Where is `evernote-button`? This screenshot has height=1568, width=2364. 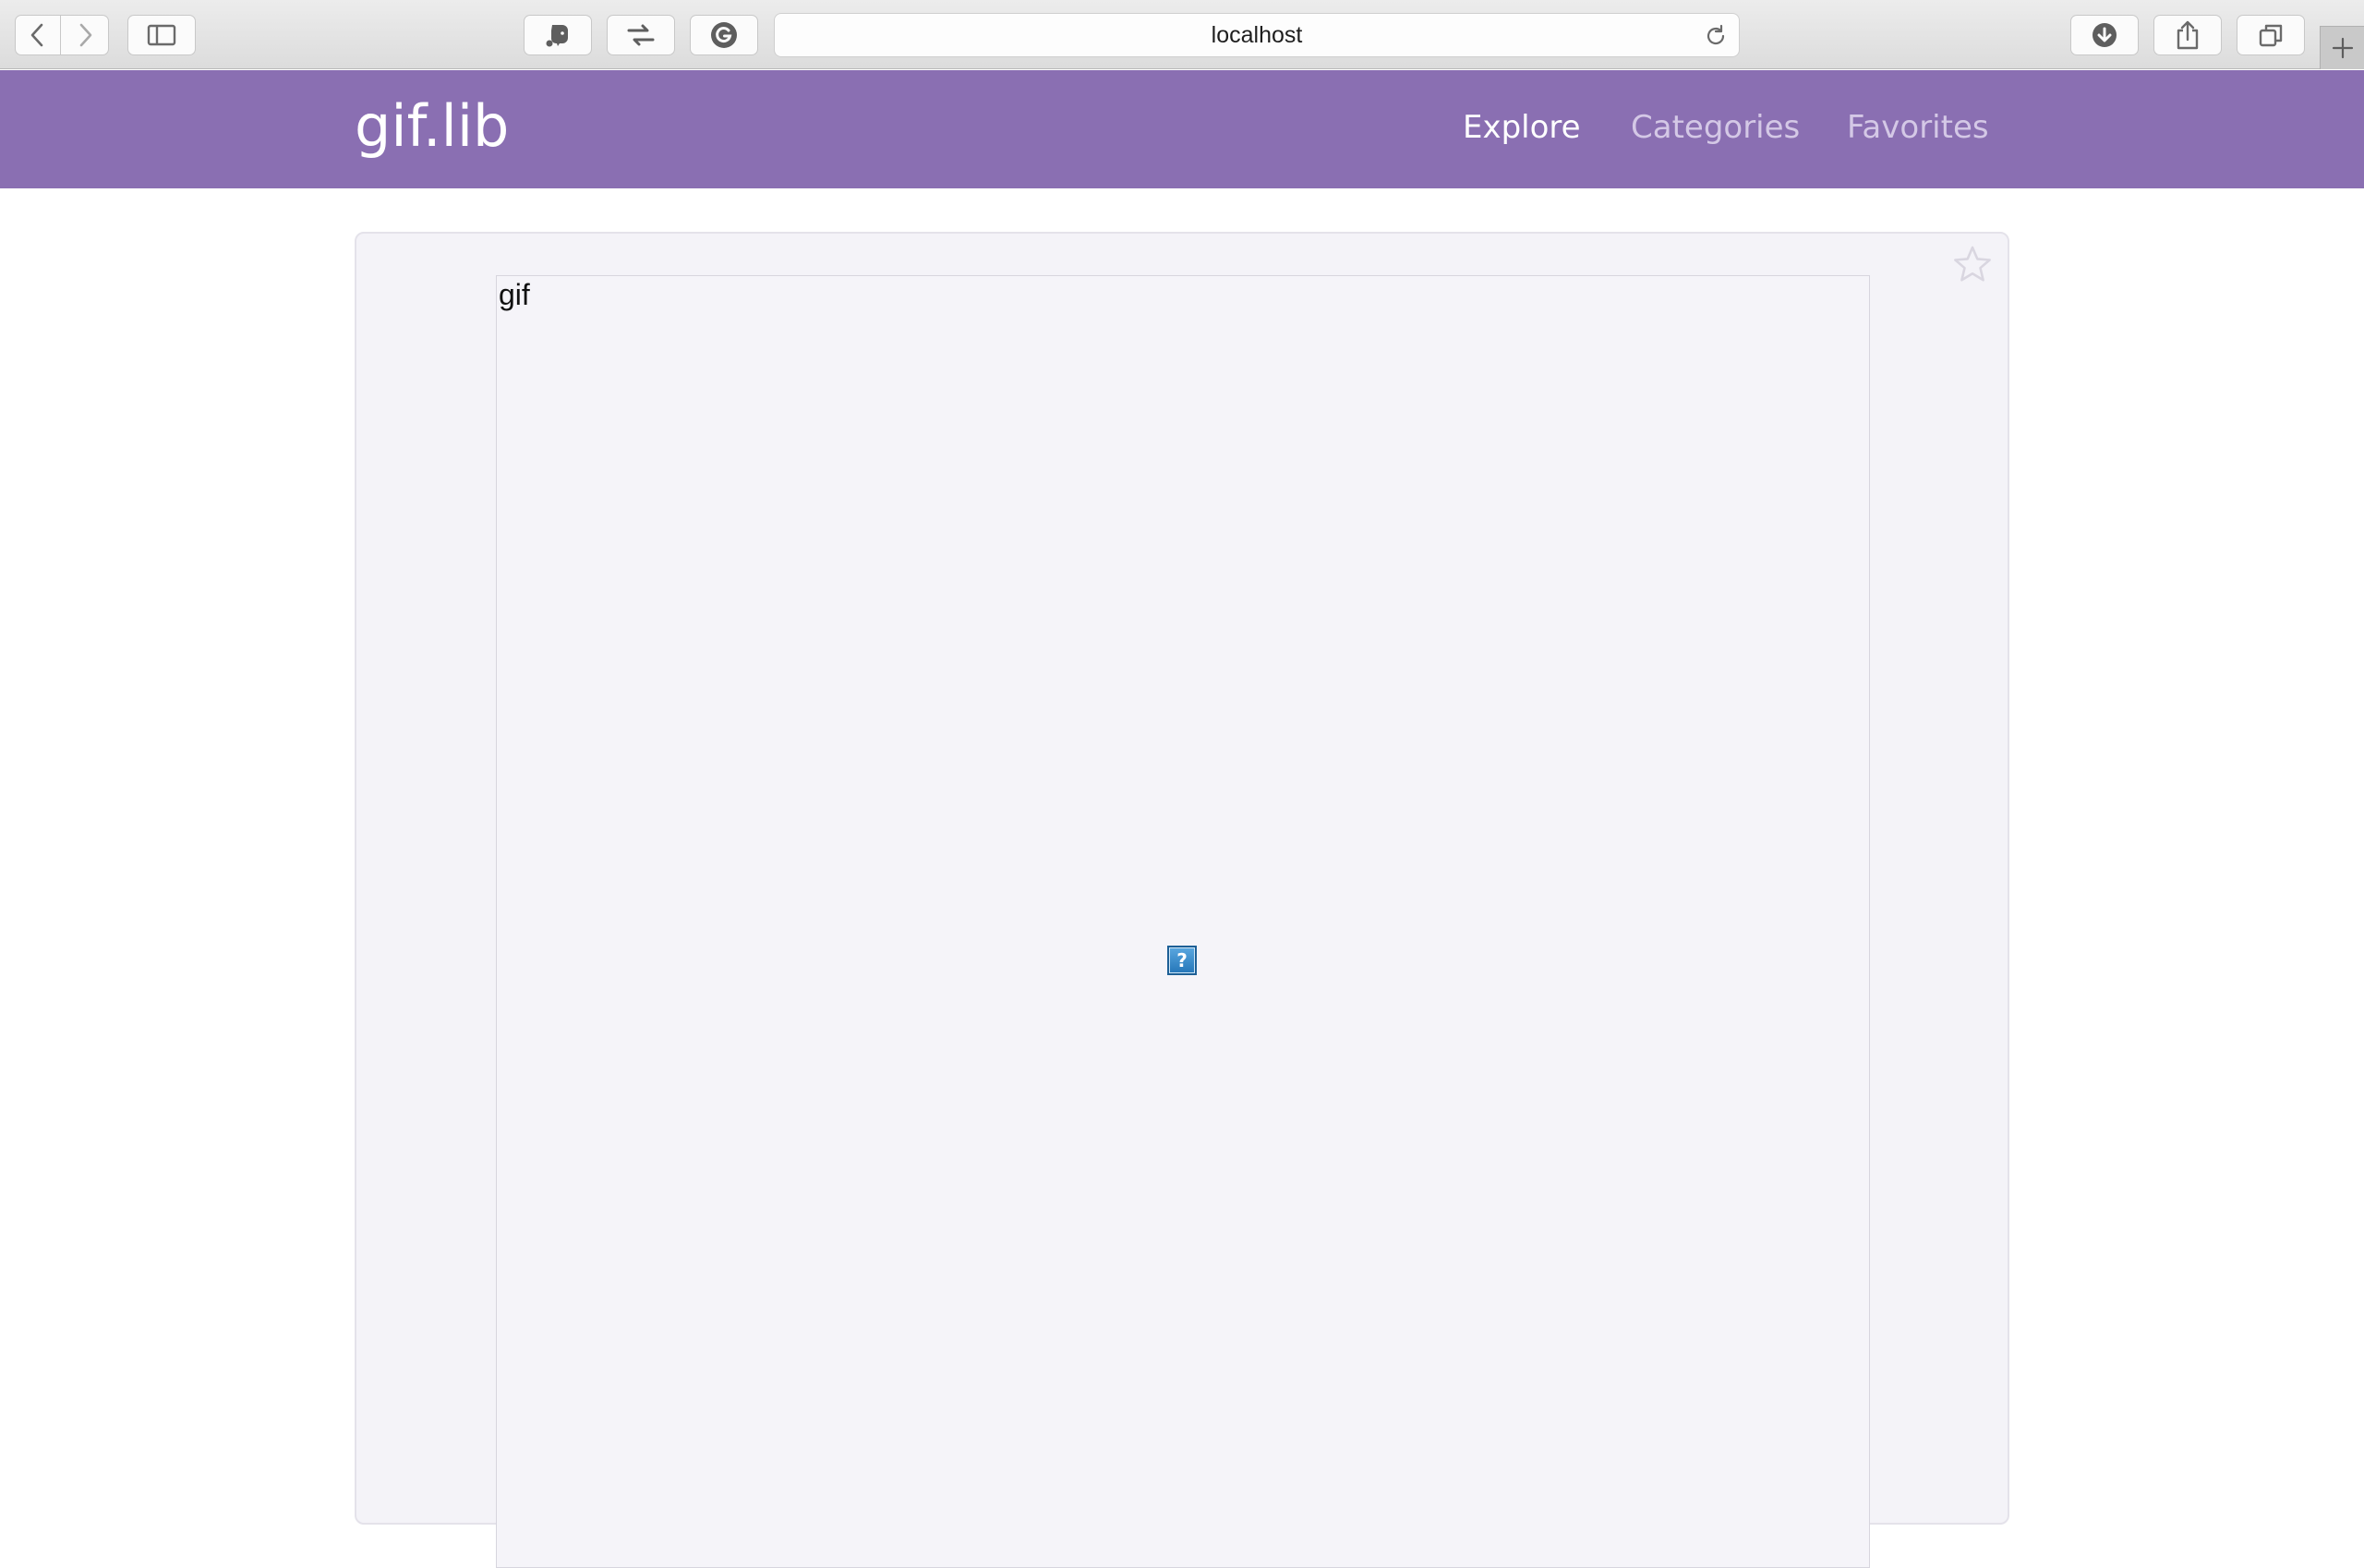 evernote-button is located at coordinates (558, 35).